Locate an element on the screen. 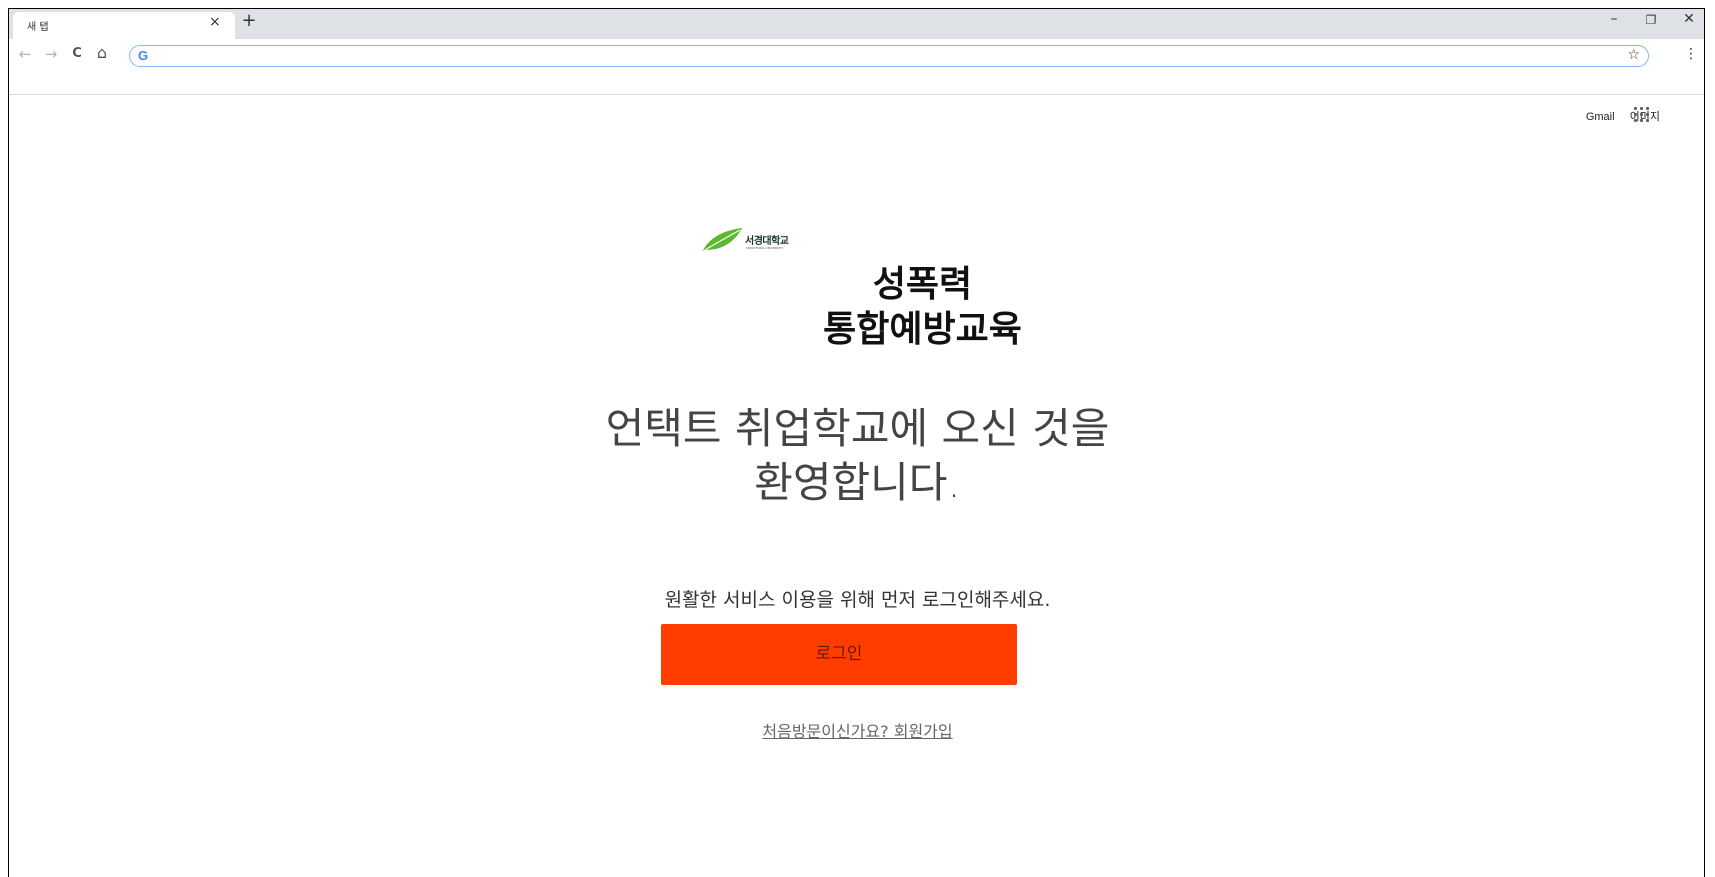 The width and height of the screenshot is (1715, 877). minimize-icon: – is located at coordinates (1614, 19).